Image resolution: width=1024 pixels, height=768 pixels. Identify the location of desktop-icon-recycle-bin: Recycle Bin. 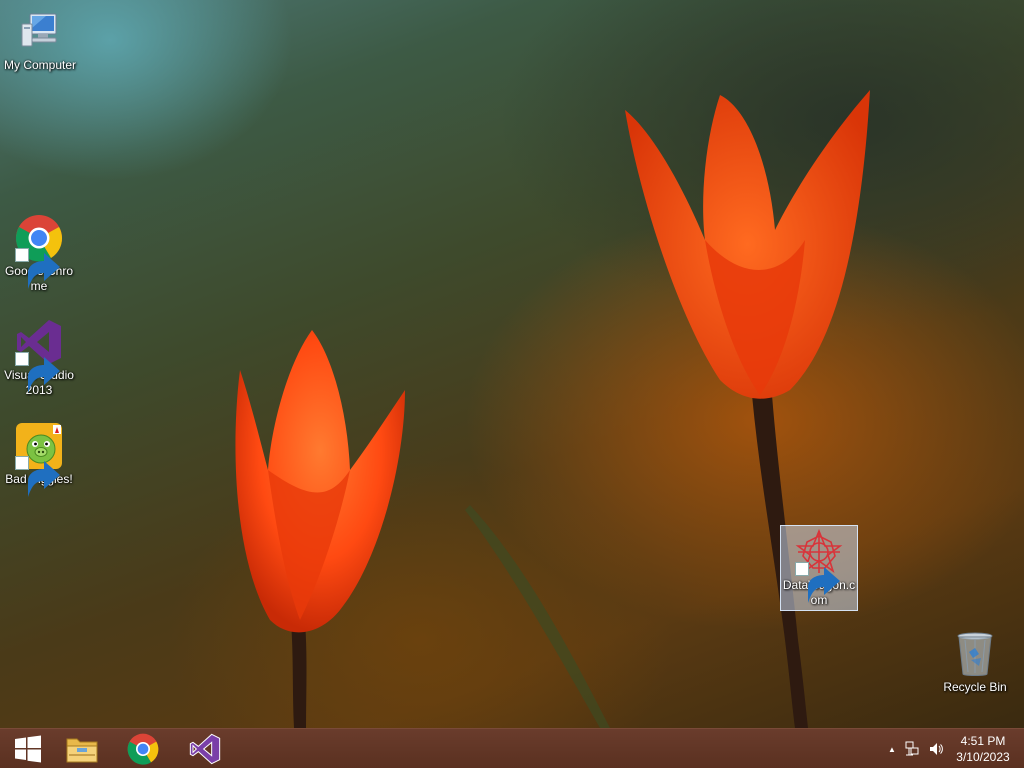
(975, 662).